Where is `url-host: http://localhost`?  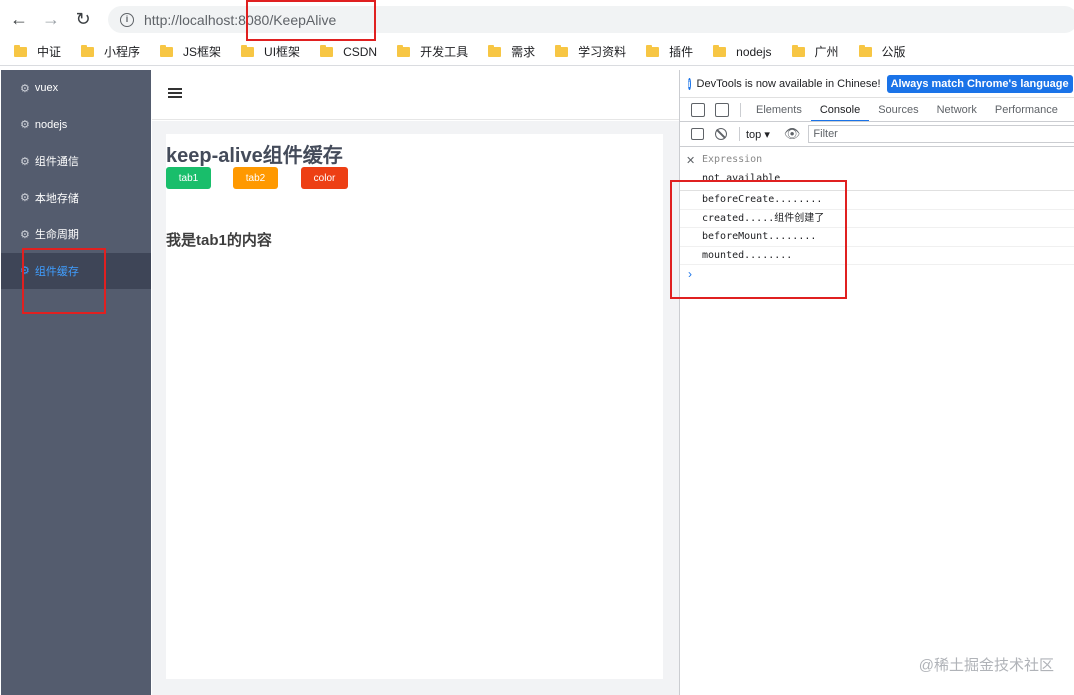
url-host: http://localhost is located at coordinates (189, 19).